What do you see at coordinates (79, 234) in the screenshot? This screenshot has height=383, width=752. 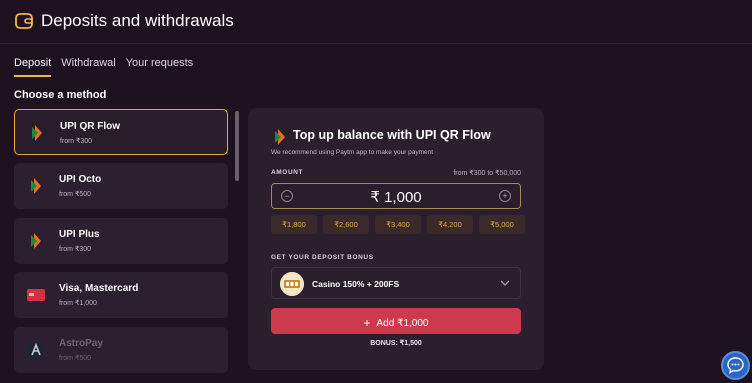 I see `method-name: UPI Plus` at bounding box center [79, 234].